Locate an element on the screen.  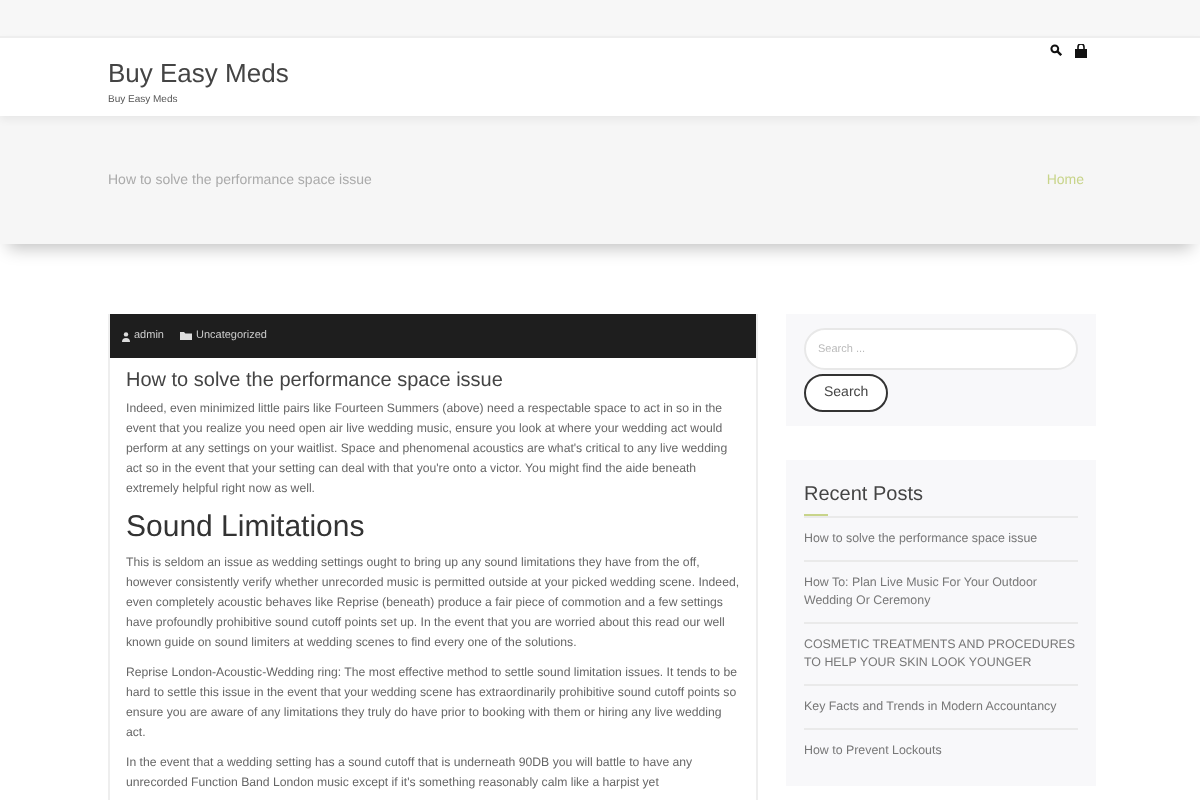
user-icon is located at coordinates (126, 336).